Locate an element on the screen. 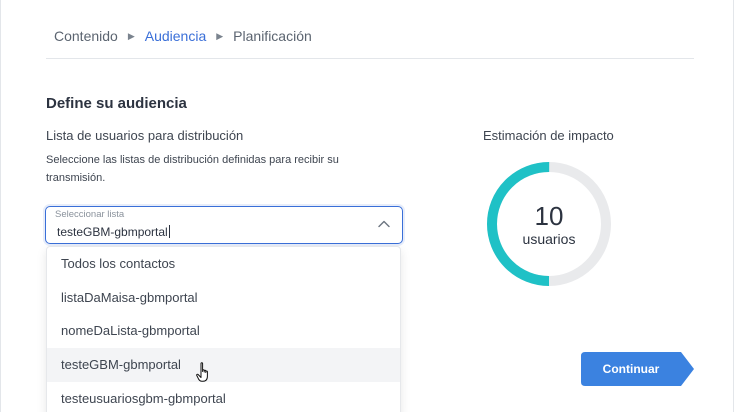 Image resolution: width=734 pixels, height=412 pixels. section-title: Define su audiencia is located at coordinates (116, 103).